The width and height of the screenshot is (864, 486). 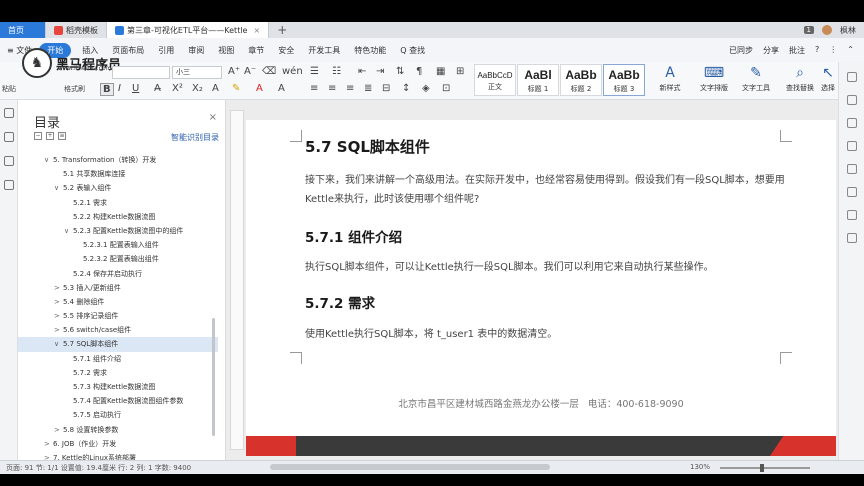 What do you see at coordinates (281, 88) in the screenshot?
I see `char-border-icon: A` at bounding box center [281, 88].